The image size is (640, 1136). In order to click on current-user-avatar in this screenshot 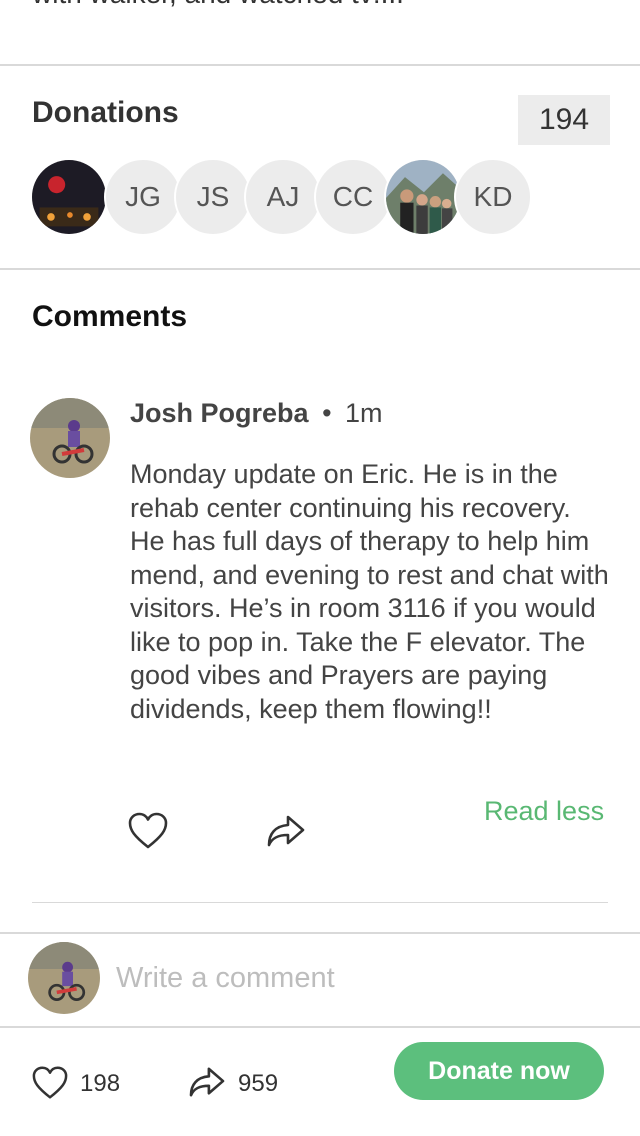, I will do `click(64, 978)`.